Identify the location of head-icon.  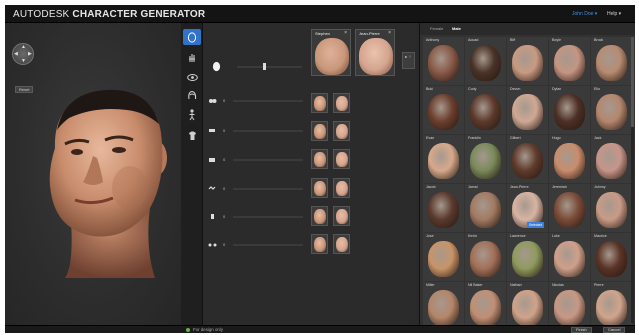
(192, 37).